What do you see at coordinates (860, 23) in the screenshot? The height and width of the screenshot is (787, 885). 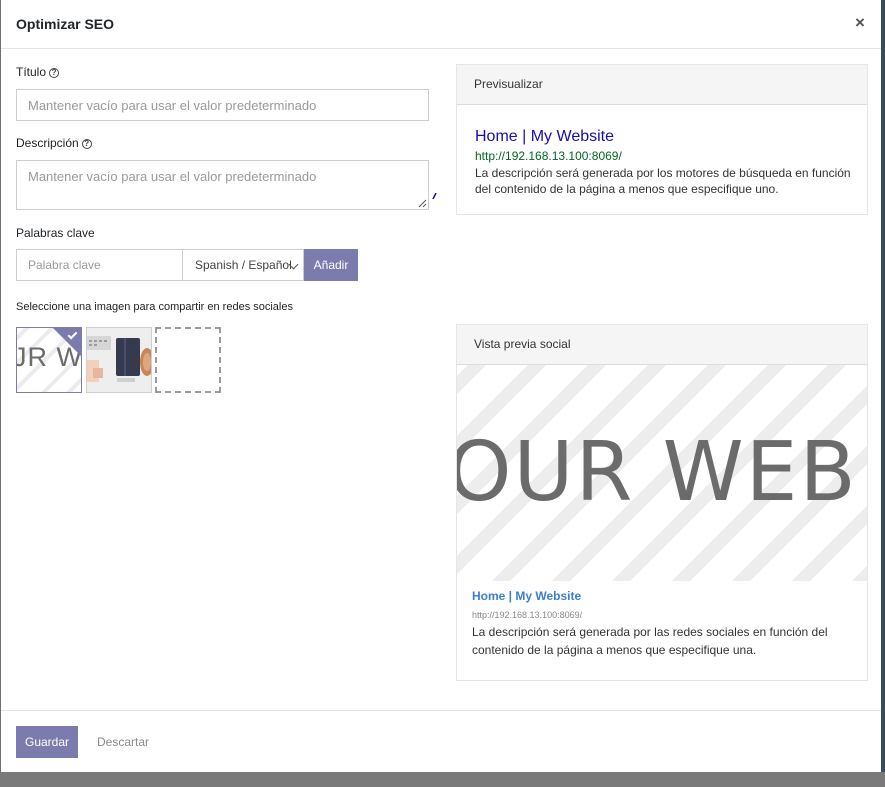 I see `close-icon: ×` at bounding box center [860, 23].